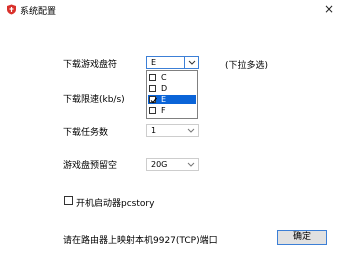 The width and height of the screenshot is (343, 254). Describe the element at coordinates (86, 133) in the screenshot. I see `tasks-label: 下载任务数` at that location.